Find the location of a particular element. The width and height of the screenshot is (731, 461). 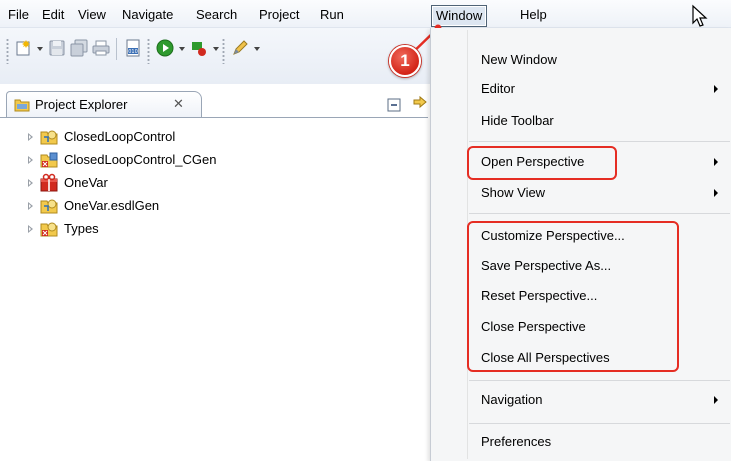

menu-edit: Edit is located at coordinates (53, 15).